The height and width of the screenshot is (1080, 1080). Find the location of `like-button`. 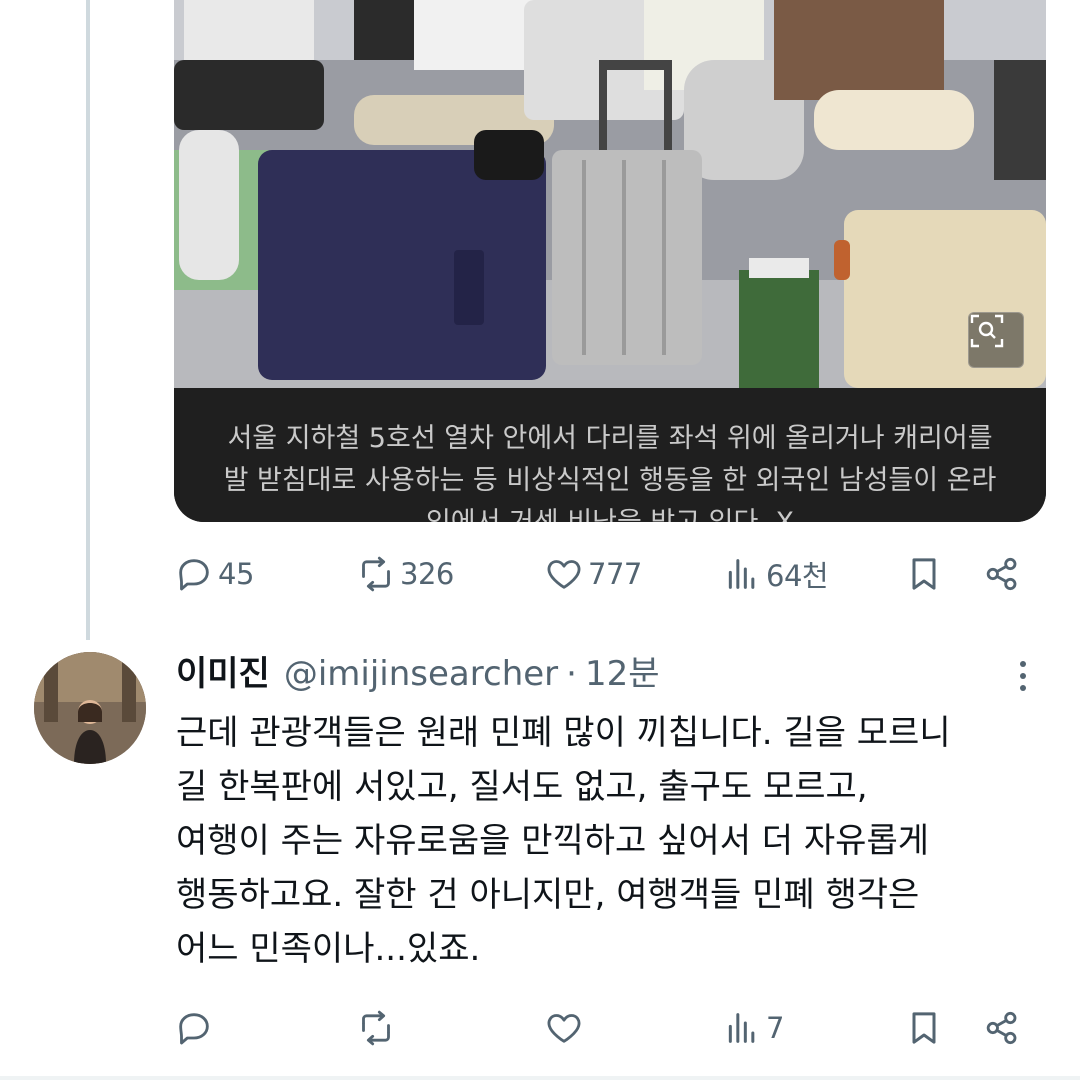

like-button is located at coordinates (564, 1028).